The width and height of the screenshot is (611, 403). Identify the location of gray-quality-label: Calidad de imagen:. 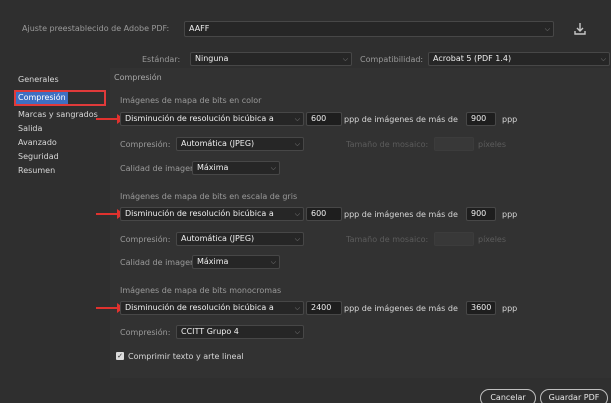
(159, 262).